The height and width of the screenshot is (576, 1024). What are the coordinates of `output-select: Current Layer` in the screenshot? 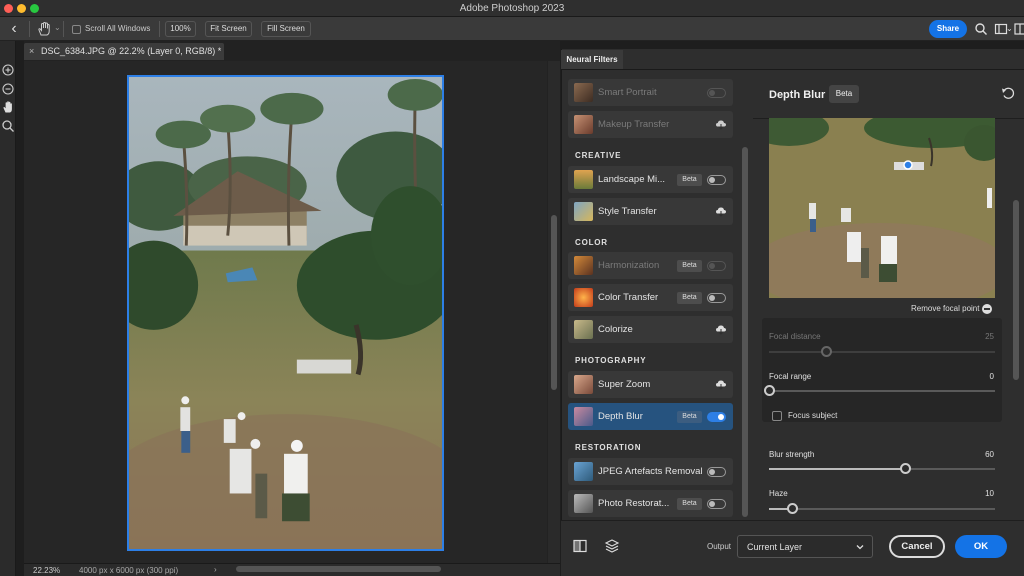 It's located at (805, 546).